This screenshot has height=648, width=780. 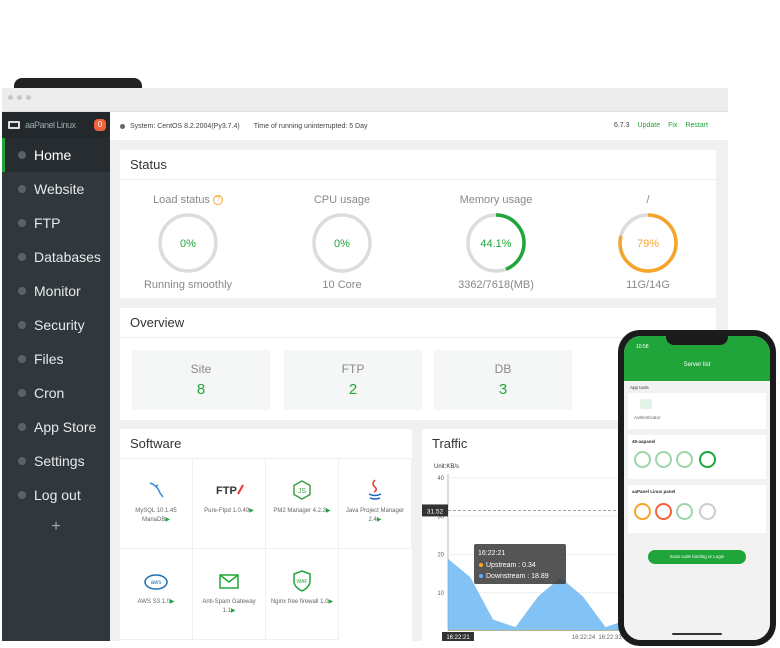 I want to click on software-item: Java Project Manager 2.4▶, so click(x=375, y=503).